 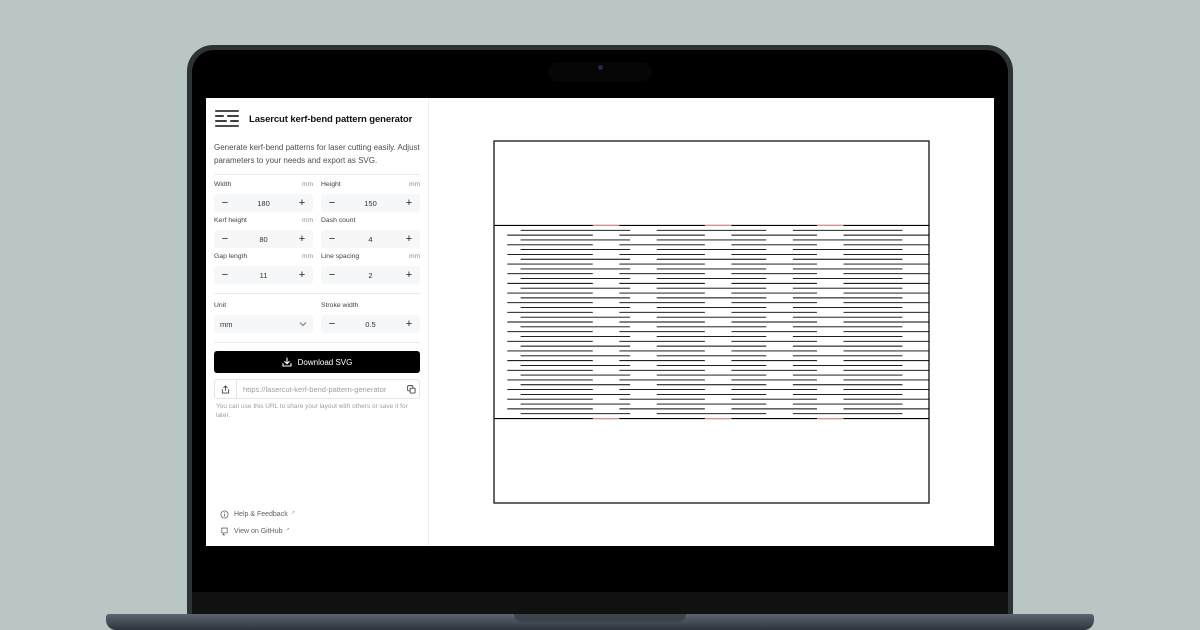 I want to click on width-increment-button: +, so click(x=302, y=203).